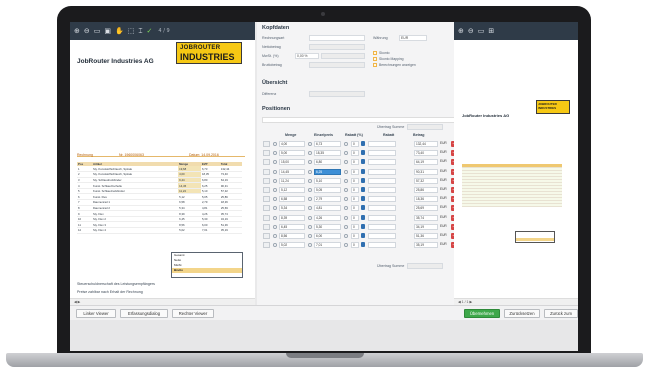 This screenshot has height=374, width=649. Describe the element at coordinates (150, 31) in the screenshot. I see `check-icon: ✓` at that location.